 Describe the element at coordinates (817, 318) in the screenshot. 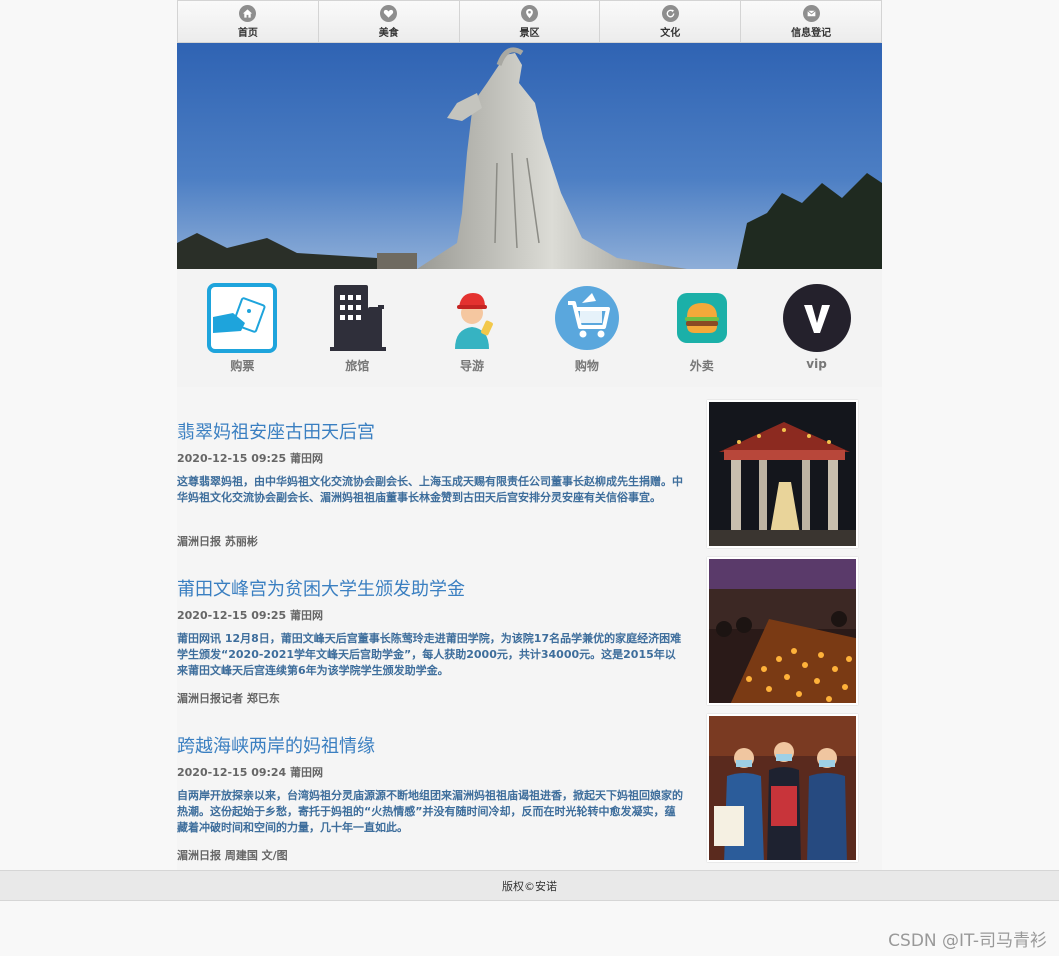

I see `vip-icon` at that location.